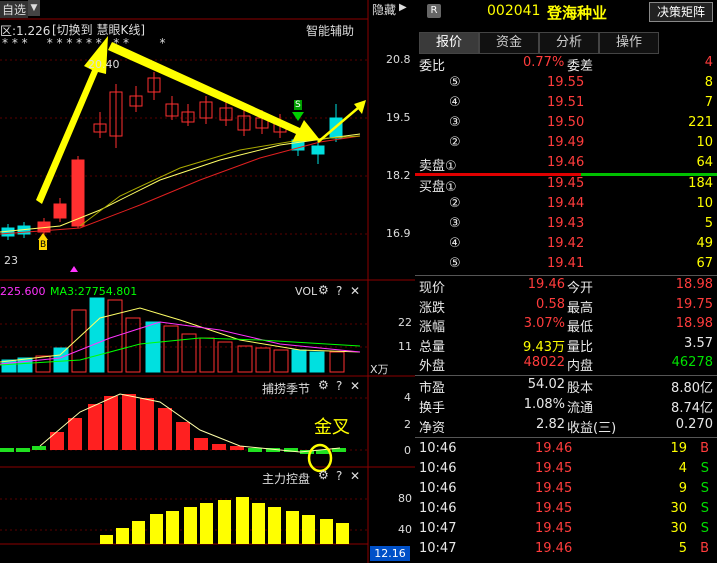 This screenshot has height=563, width=717. I want to click on main-axis-label: 40, so click(405, 529).